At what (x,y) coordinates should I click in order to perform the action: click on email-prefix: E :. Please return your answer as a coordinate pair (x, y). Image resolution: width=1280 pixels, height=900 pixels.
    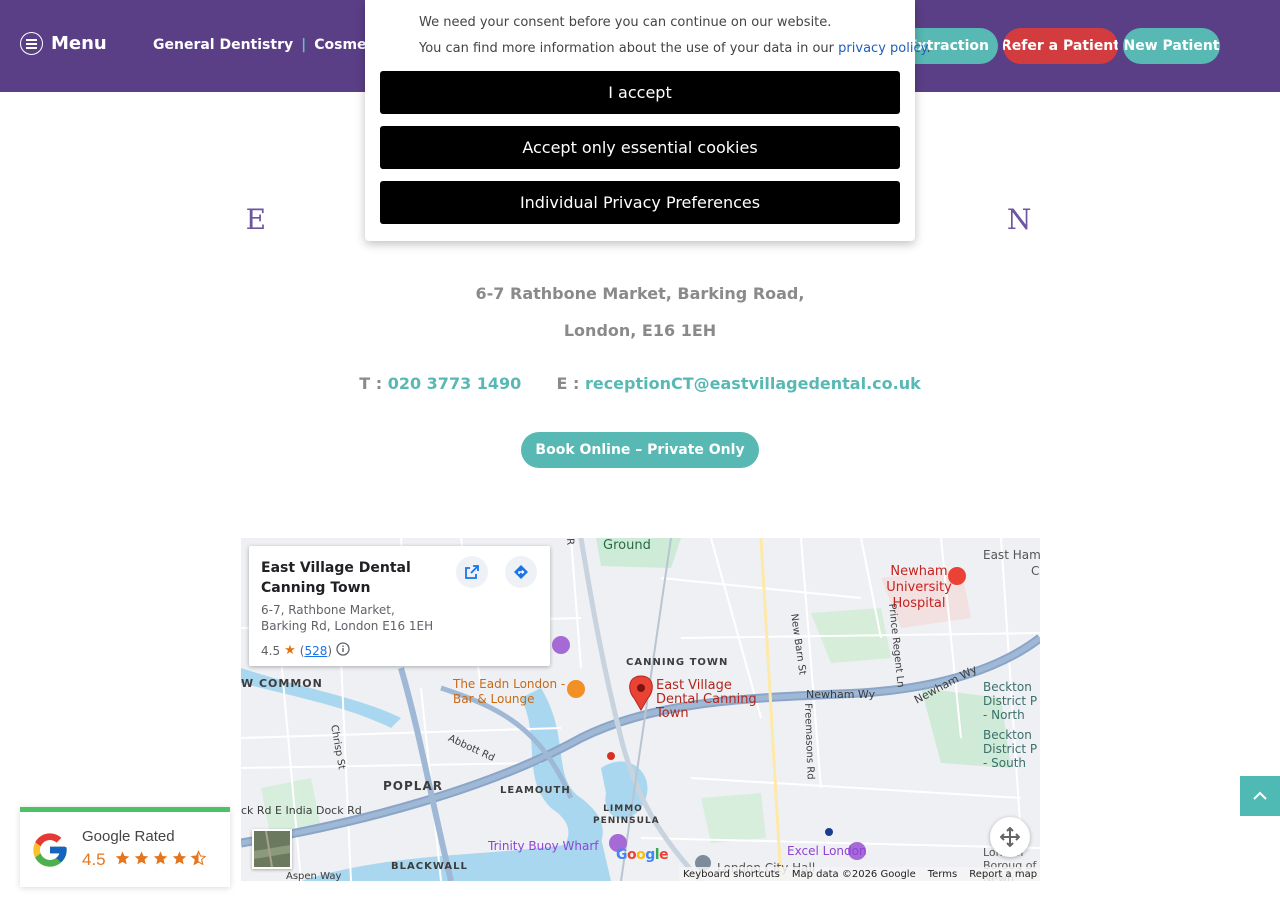
    Looking at the image, I should click on (568, 383).